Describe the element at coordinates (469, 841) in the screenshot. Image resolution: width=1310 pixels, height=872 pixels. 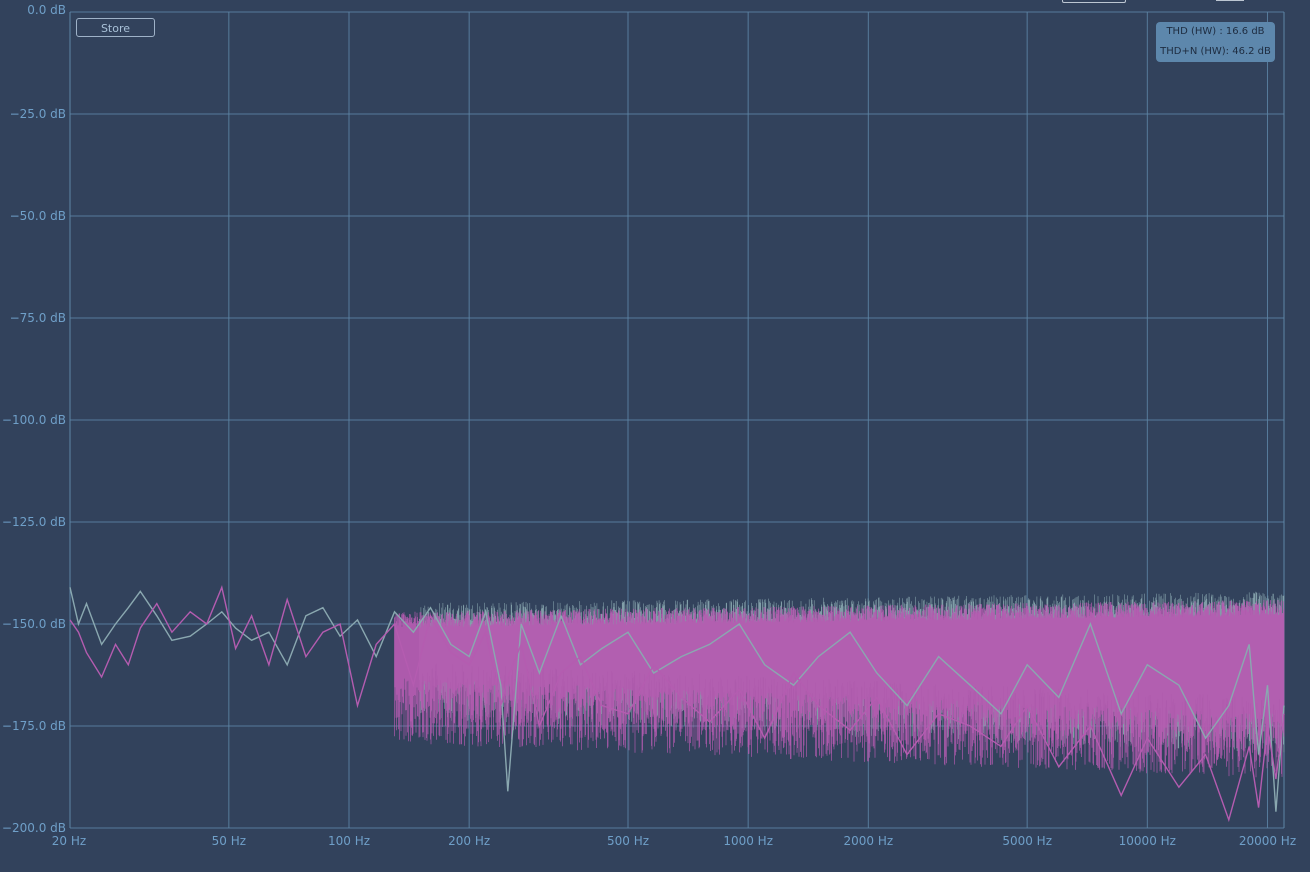
I see `x-tick-label: 200 Hz` at that location.